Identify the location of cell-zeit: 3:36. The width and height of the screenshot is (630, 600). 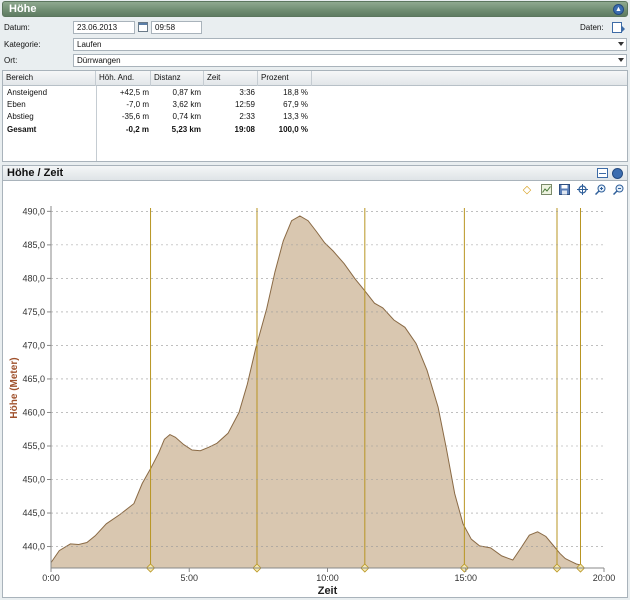
(247, 92).